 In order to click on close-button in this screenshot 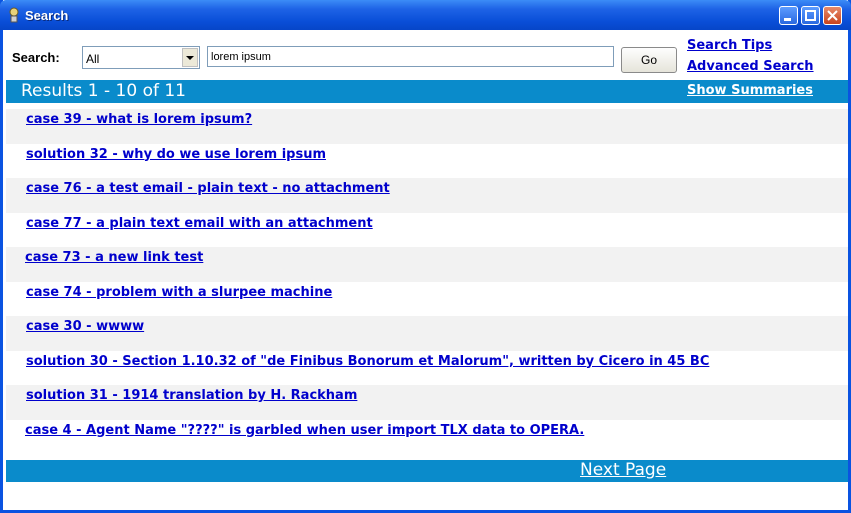, I will do `click(832, 15)`.